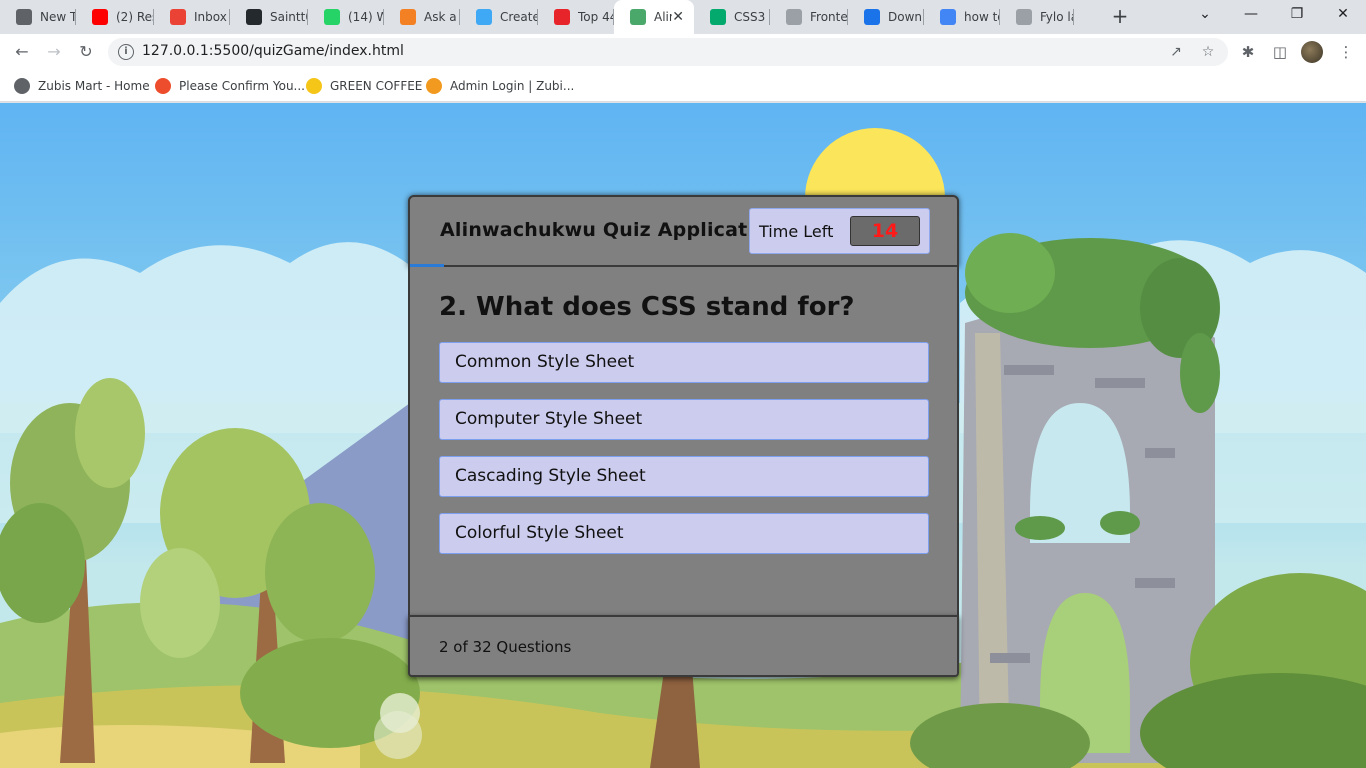 The width and height of the screenshot is (1366, 768). What do you see at coordinates (1343, 15) in the screenshot?
I see `close-window-icon: ✕` at bounding box center [1343, 15].